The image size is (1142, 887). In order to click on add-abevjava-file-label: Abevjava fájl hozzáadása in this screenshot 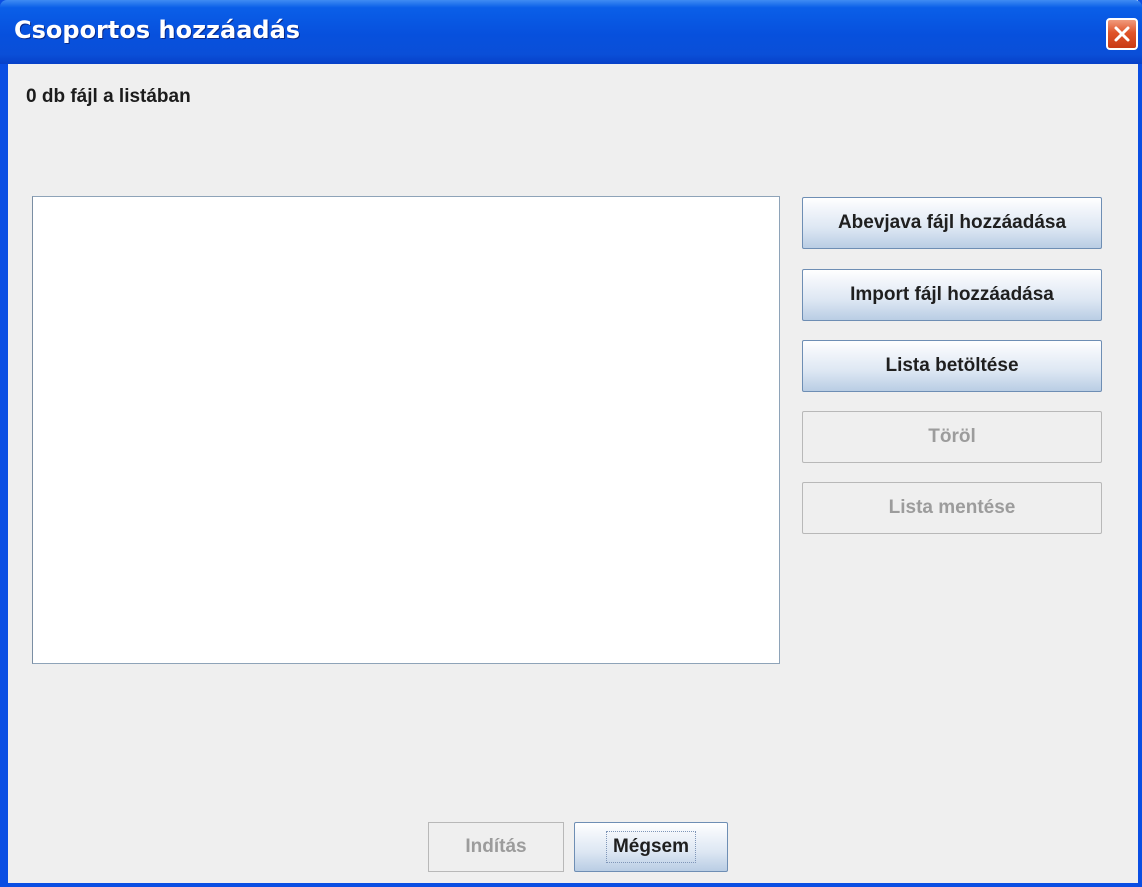, I will do `click(952, 222)`.